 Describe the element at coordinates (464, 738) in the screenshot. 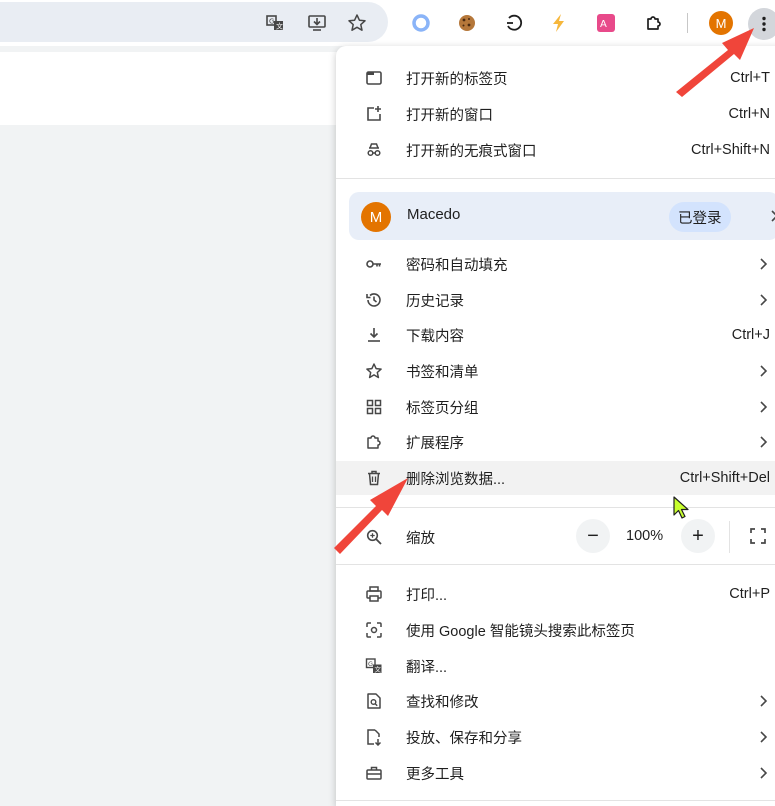

I see `menu-item-label: 投放、保存和分享` at that location.